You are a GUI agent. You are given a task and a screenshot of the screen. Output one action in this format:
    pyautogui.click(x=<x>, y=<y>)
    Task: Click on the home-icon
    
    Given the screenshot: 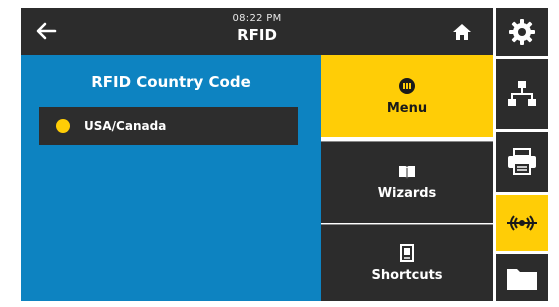 What is the action you would take?
    pyautogui.click(x=462, y=32)
    